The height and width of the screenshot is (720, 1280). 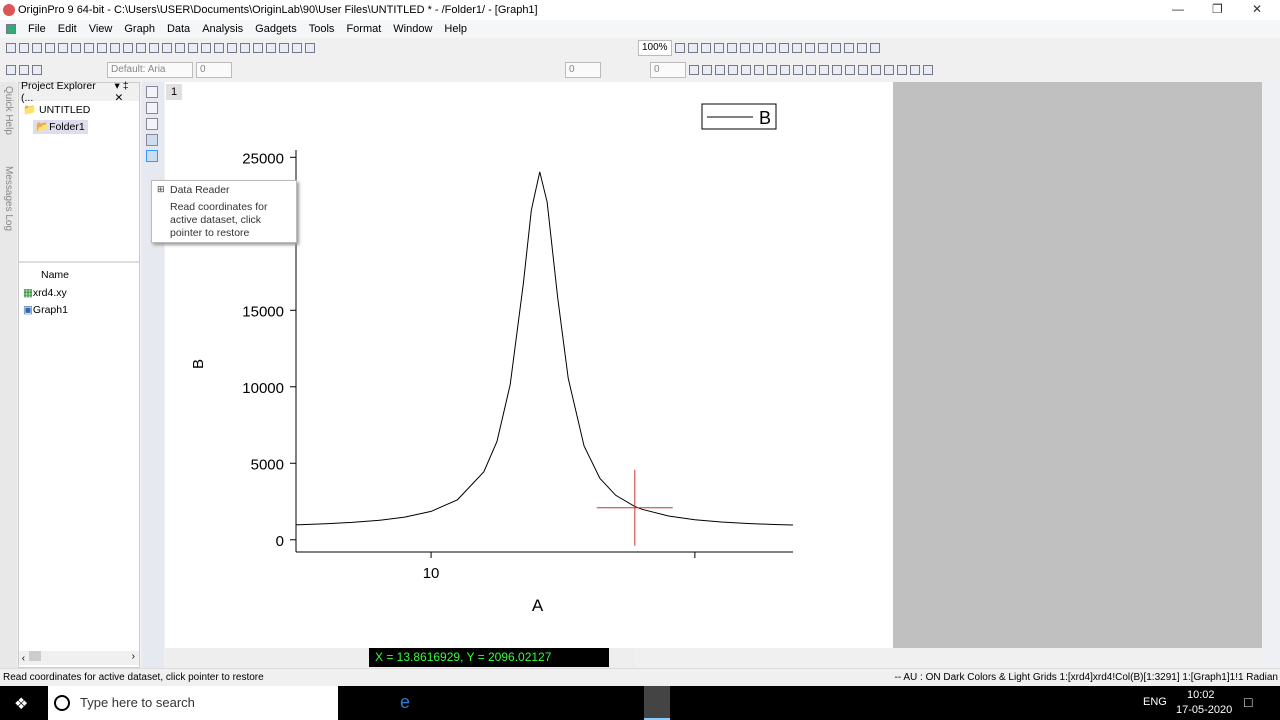 I want to click on language-indicator: ENG, so click(x=1155, y=702).